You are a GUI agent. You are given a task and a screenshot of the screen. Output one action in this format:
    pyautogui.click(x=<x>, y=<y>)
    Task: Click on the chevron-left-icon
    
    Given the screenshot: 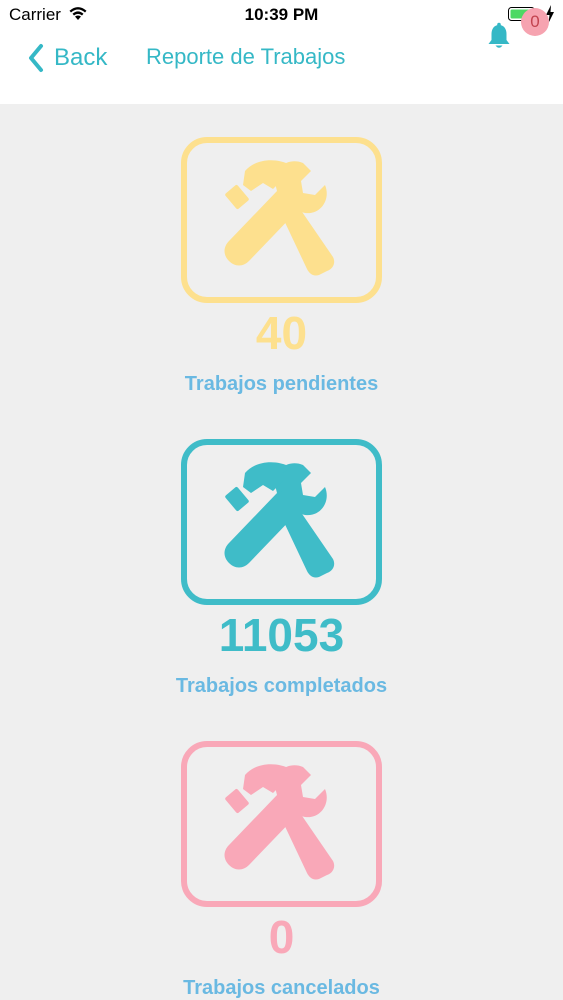 What is the action you would take?
    pyautogui.click(x=36, y=58)
    